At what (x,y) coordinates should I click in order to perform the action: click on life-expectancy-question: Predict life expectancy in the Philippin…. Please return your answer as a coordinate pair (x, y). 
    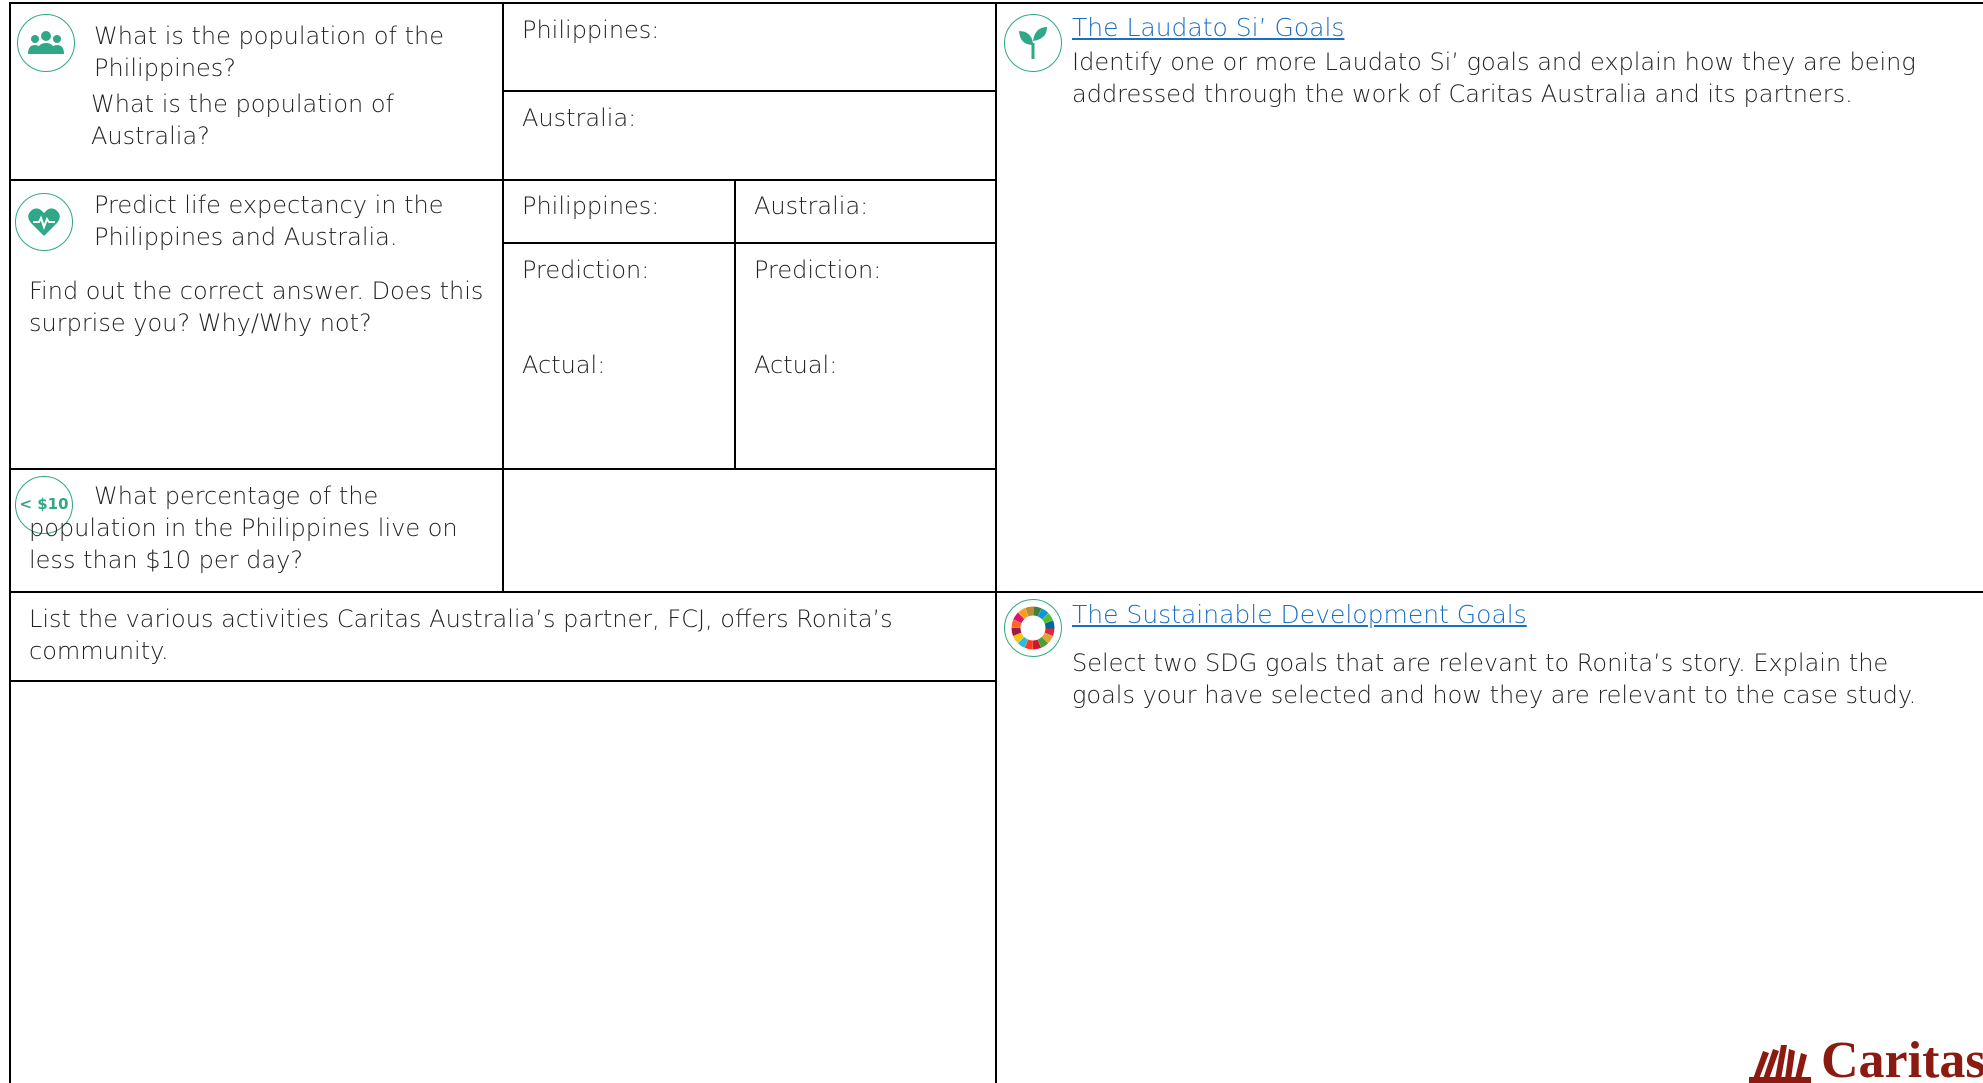
    Looking at the image, I should click on (269, 221).